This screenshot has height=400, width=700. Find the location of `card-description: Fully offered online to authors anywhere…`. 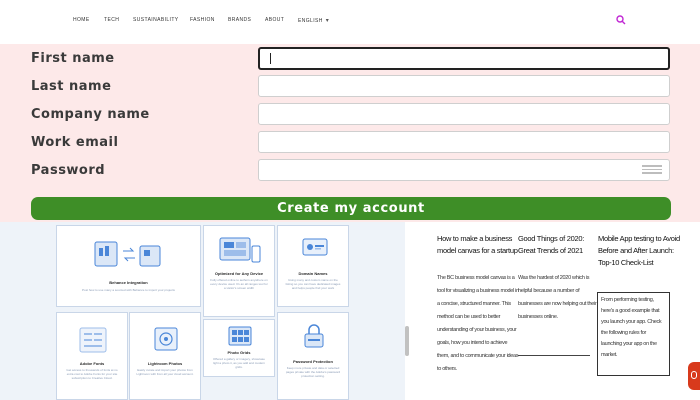

card-description: Fully offered online to authors anywhere… is located at coordinates (239, 284).